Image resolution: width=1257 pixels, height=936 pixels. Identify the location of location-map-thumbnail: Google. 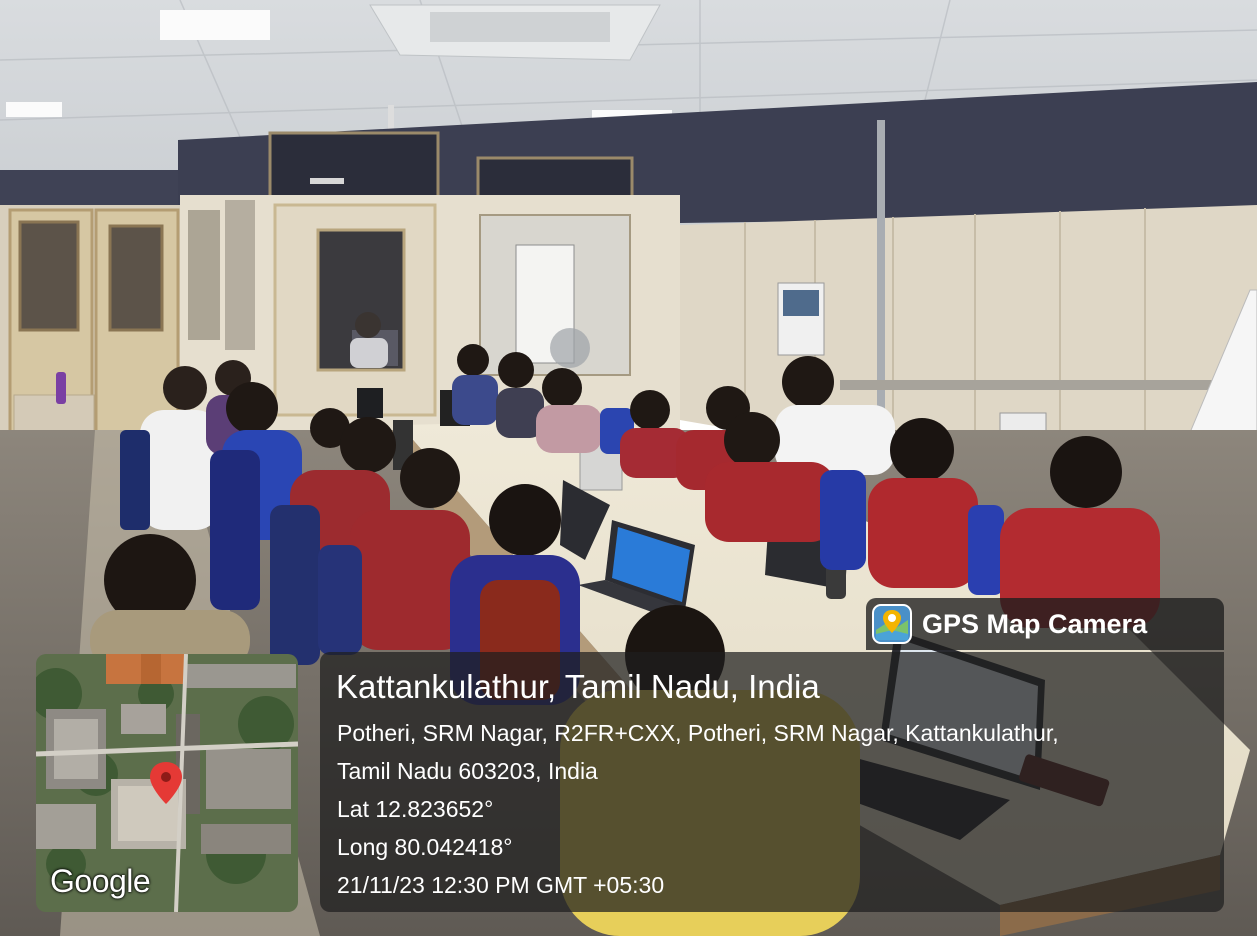
(167, 783).